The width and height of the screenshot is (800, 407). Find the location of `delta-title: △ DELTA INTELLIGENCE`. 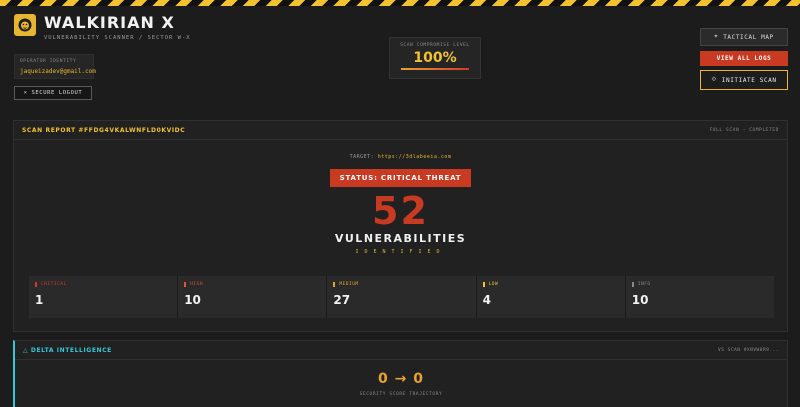

delta-title: △ DELTA INTELLIGENCE is located at coordinates (67, 350).